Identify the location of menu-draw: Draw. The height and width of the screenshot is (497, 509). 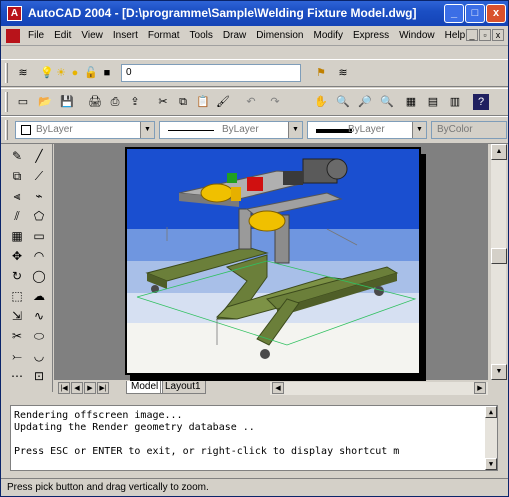
(234, 35).